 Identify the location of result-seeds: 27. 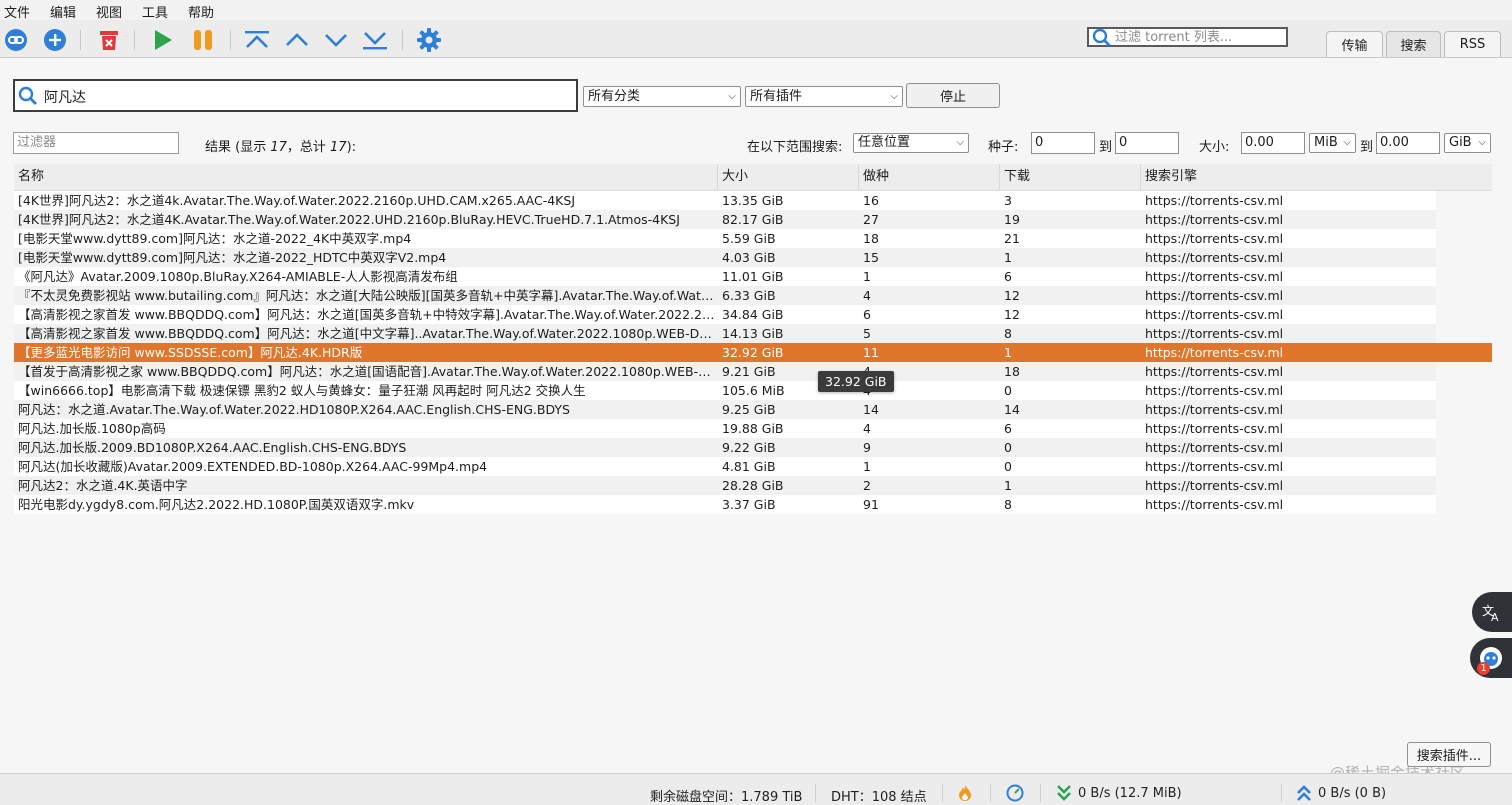
(871, 219).